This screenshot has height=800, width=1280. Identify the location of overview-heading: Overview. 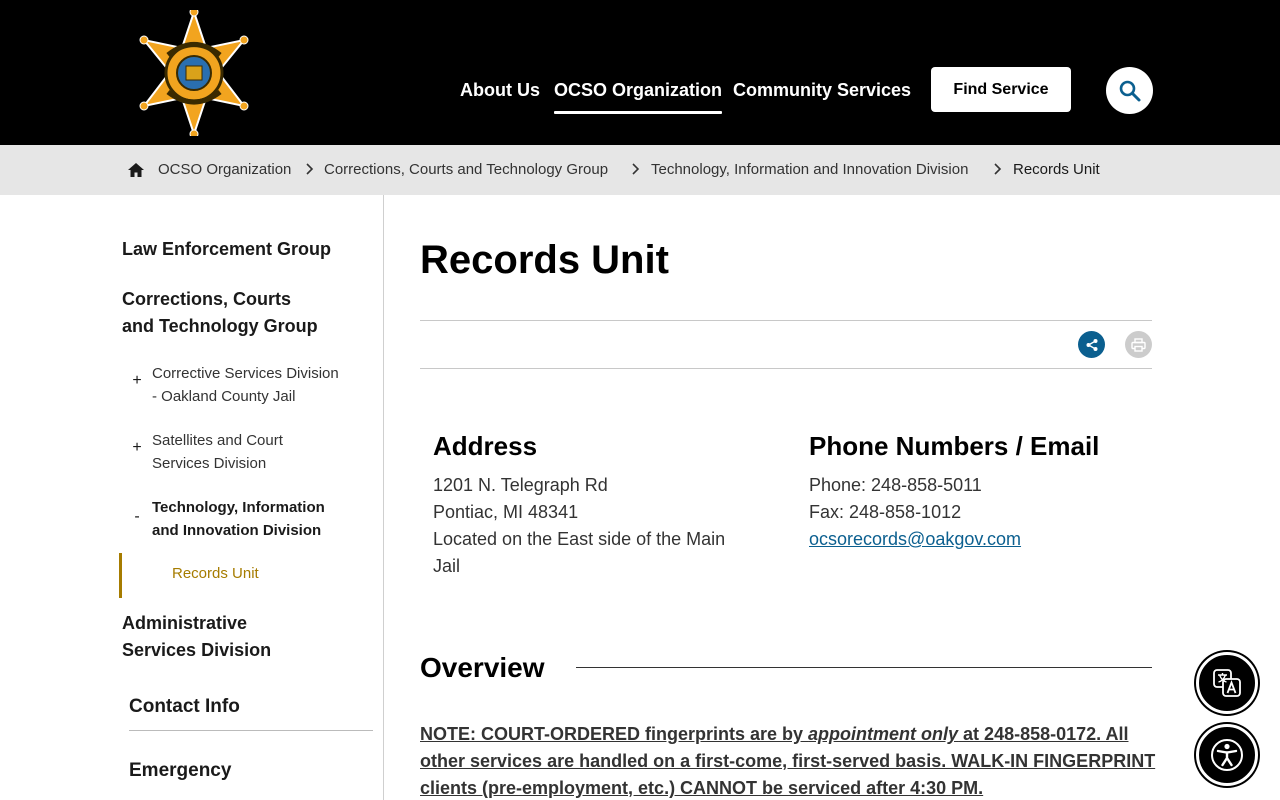
(482, 667).